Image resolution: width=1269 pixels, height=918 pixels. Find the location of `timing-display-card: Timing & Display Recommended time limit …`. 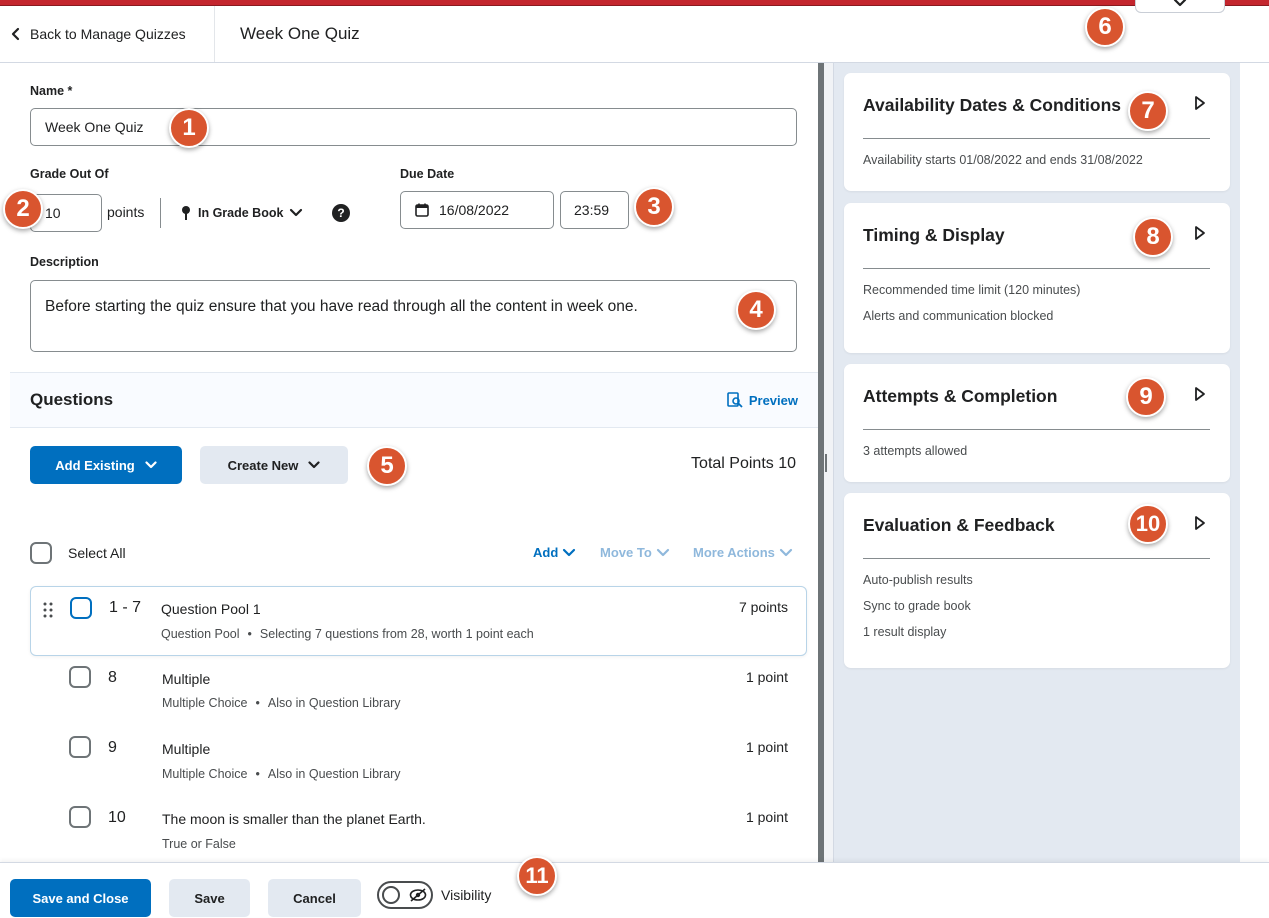

timing-display-card: Timing & Display Recommended time limit … is located at coordinates (1037, 278).